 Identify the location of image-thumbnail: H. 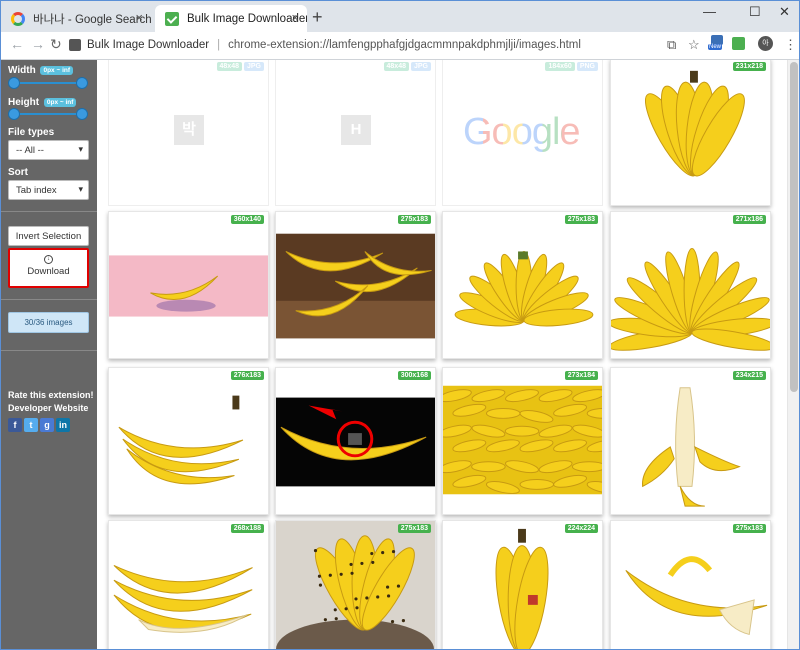
(356, 130).